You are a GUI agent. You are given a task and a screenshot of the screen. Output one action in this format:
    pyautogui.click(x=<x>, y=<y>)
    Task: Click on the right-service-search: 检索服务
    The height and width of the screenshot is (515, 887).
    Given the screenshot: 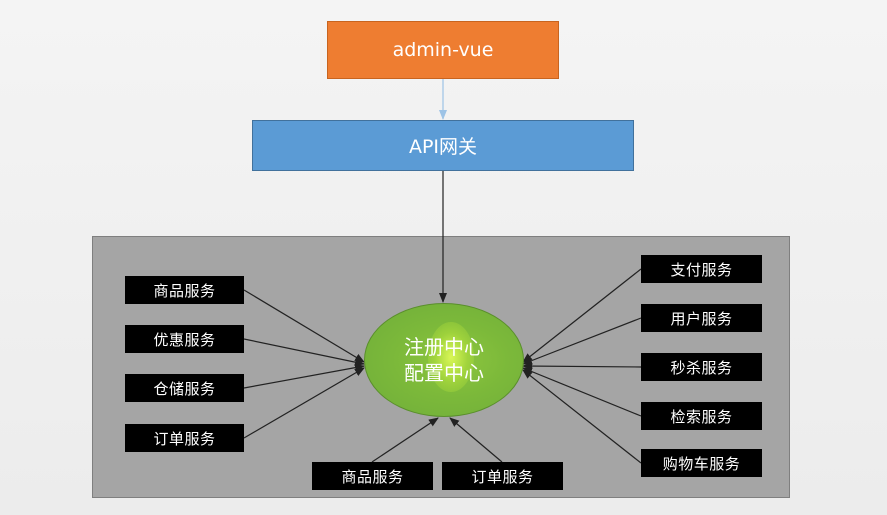 What is the action you would take?
    pyautogui.click(x=701, y=416)
    